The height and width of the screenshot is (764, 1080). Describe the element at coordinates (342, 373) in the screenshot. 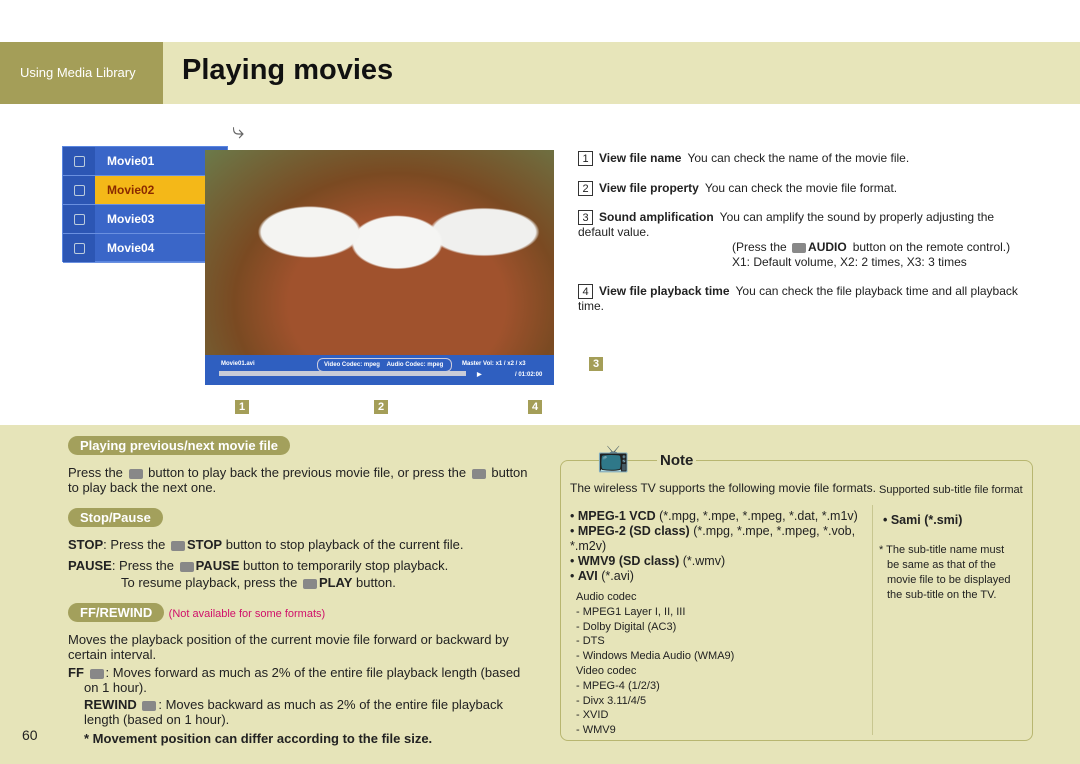

I see `progress-bar` at that location.